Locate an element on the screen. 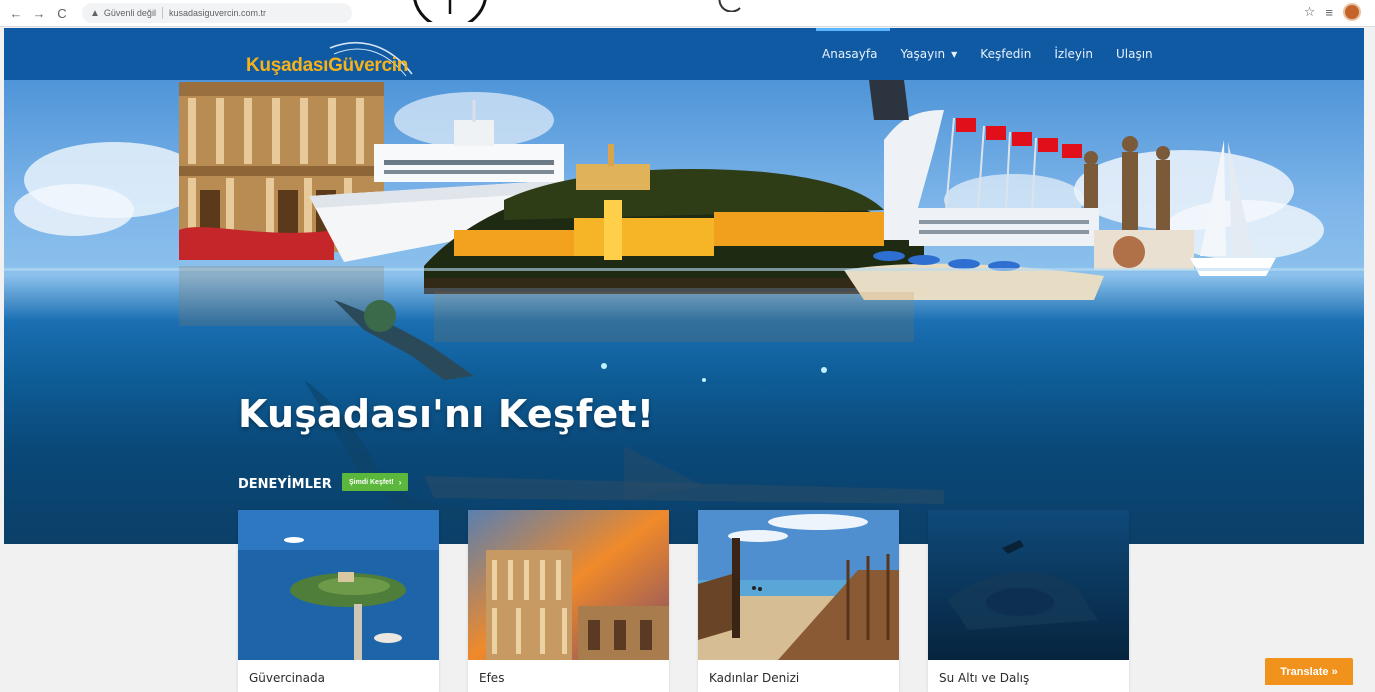 The width and height of the screenshot is (1375, 692). warning-icon: ▲ is located at coordinates (95, 13).